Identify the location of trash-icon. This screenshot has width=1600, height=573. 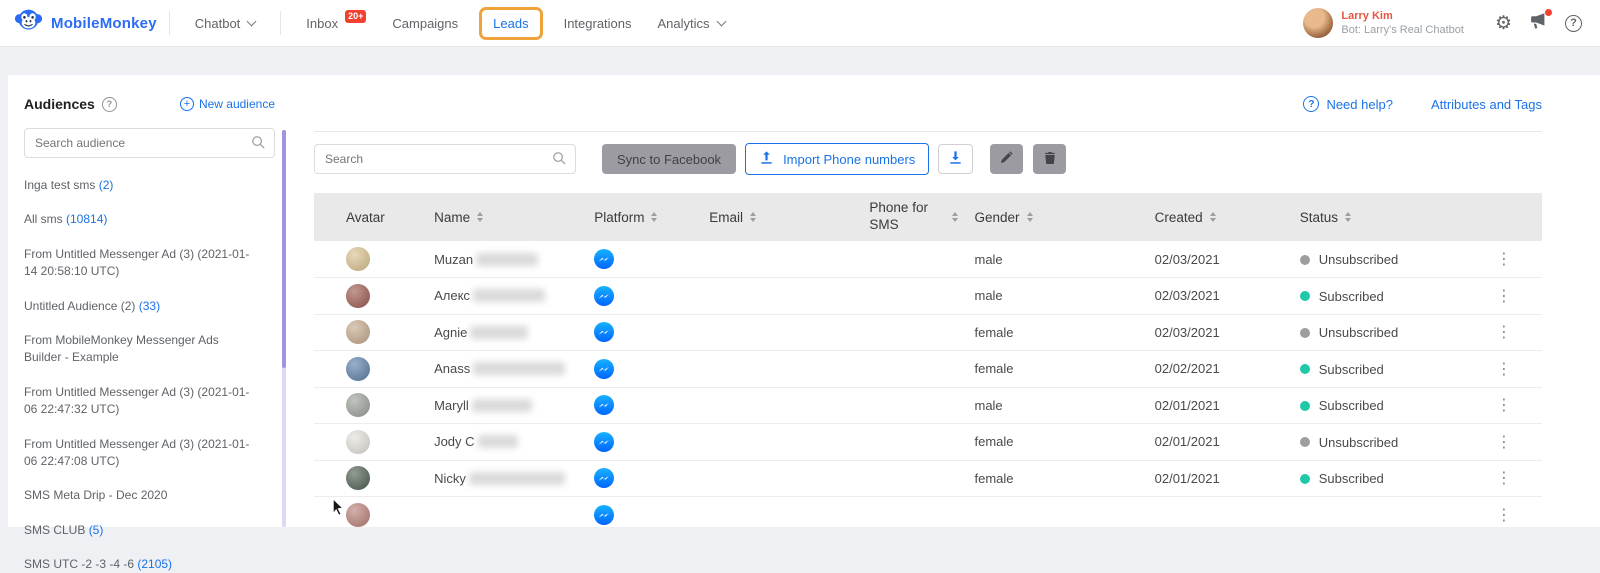
(1050, 159).